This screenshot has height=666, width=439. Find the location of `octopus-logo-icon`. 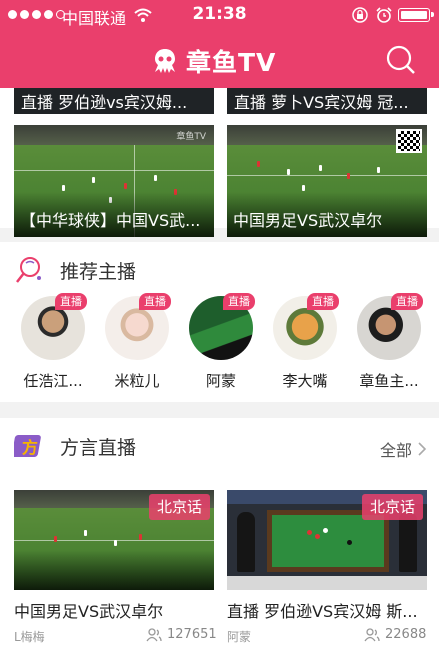

octopus-logo-icon is located at coordinates (165, 61).